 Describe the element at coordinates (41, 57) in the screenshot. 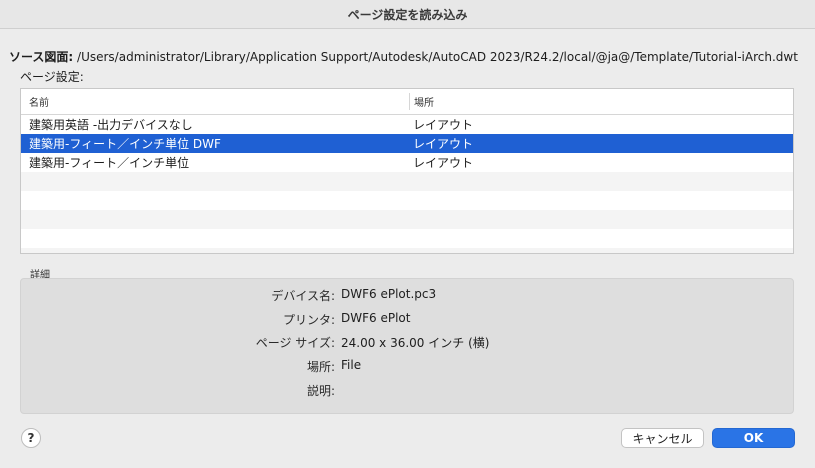

I see `source-drawing-label: ソース図面:` at that location.